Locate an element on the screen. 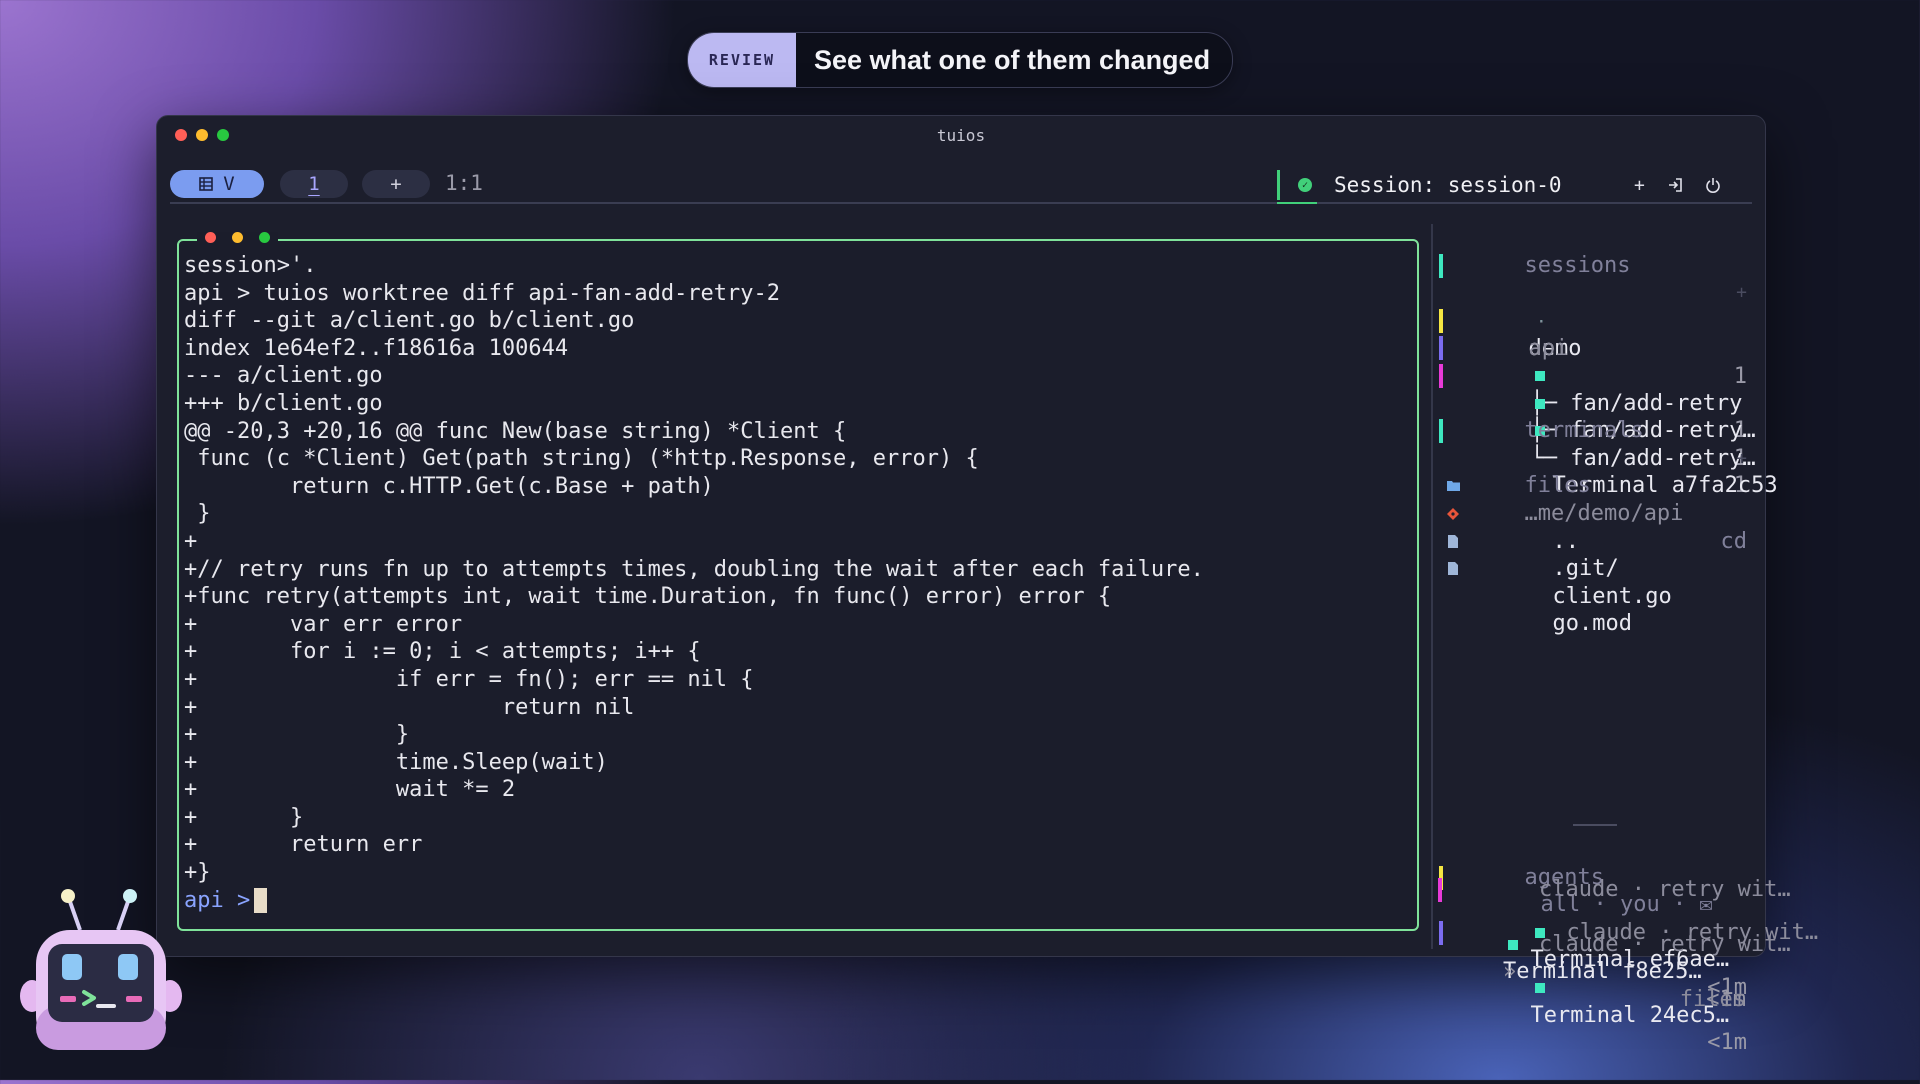 This screenshot has width=1920, height=1084. terminal-item: Terminal a7fa2c53 is located at coordinates (1608, 457).